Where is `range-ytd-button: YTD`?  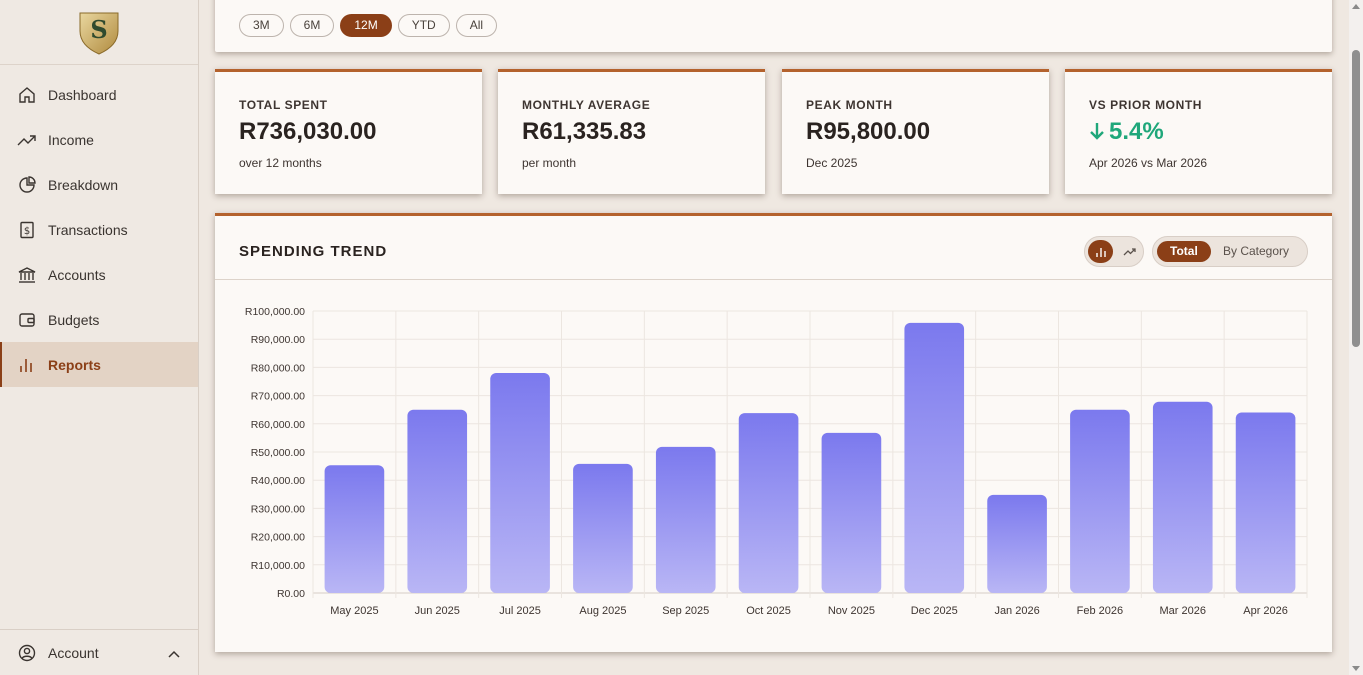
range-ytd-button: YTD is located at coordinates (423, 25).